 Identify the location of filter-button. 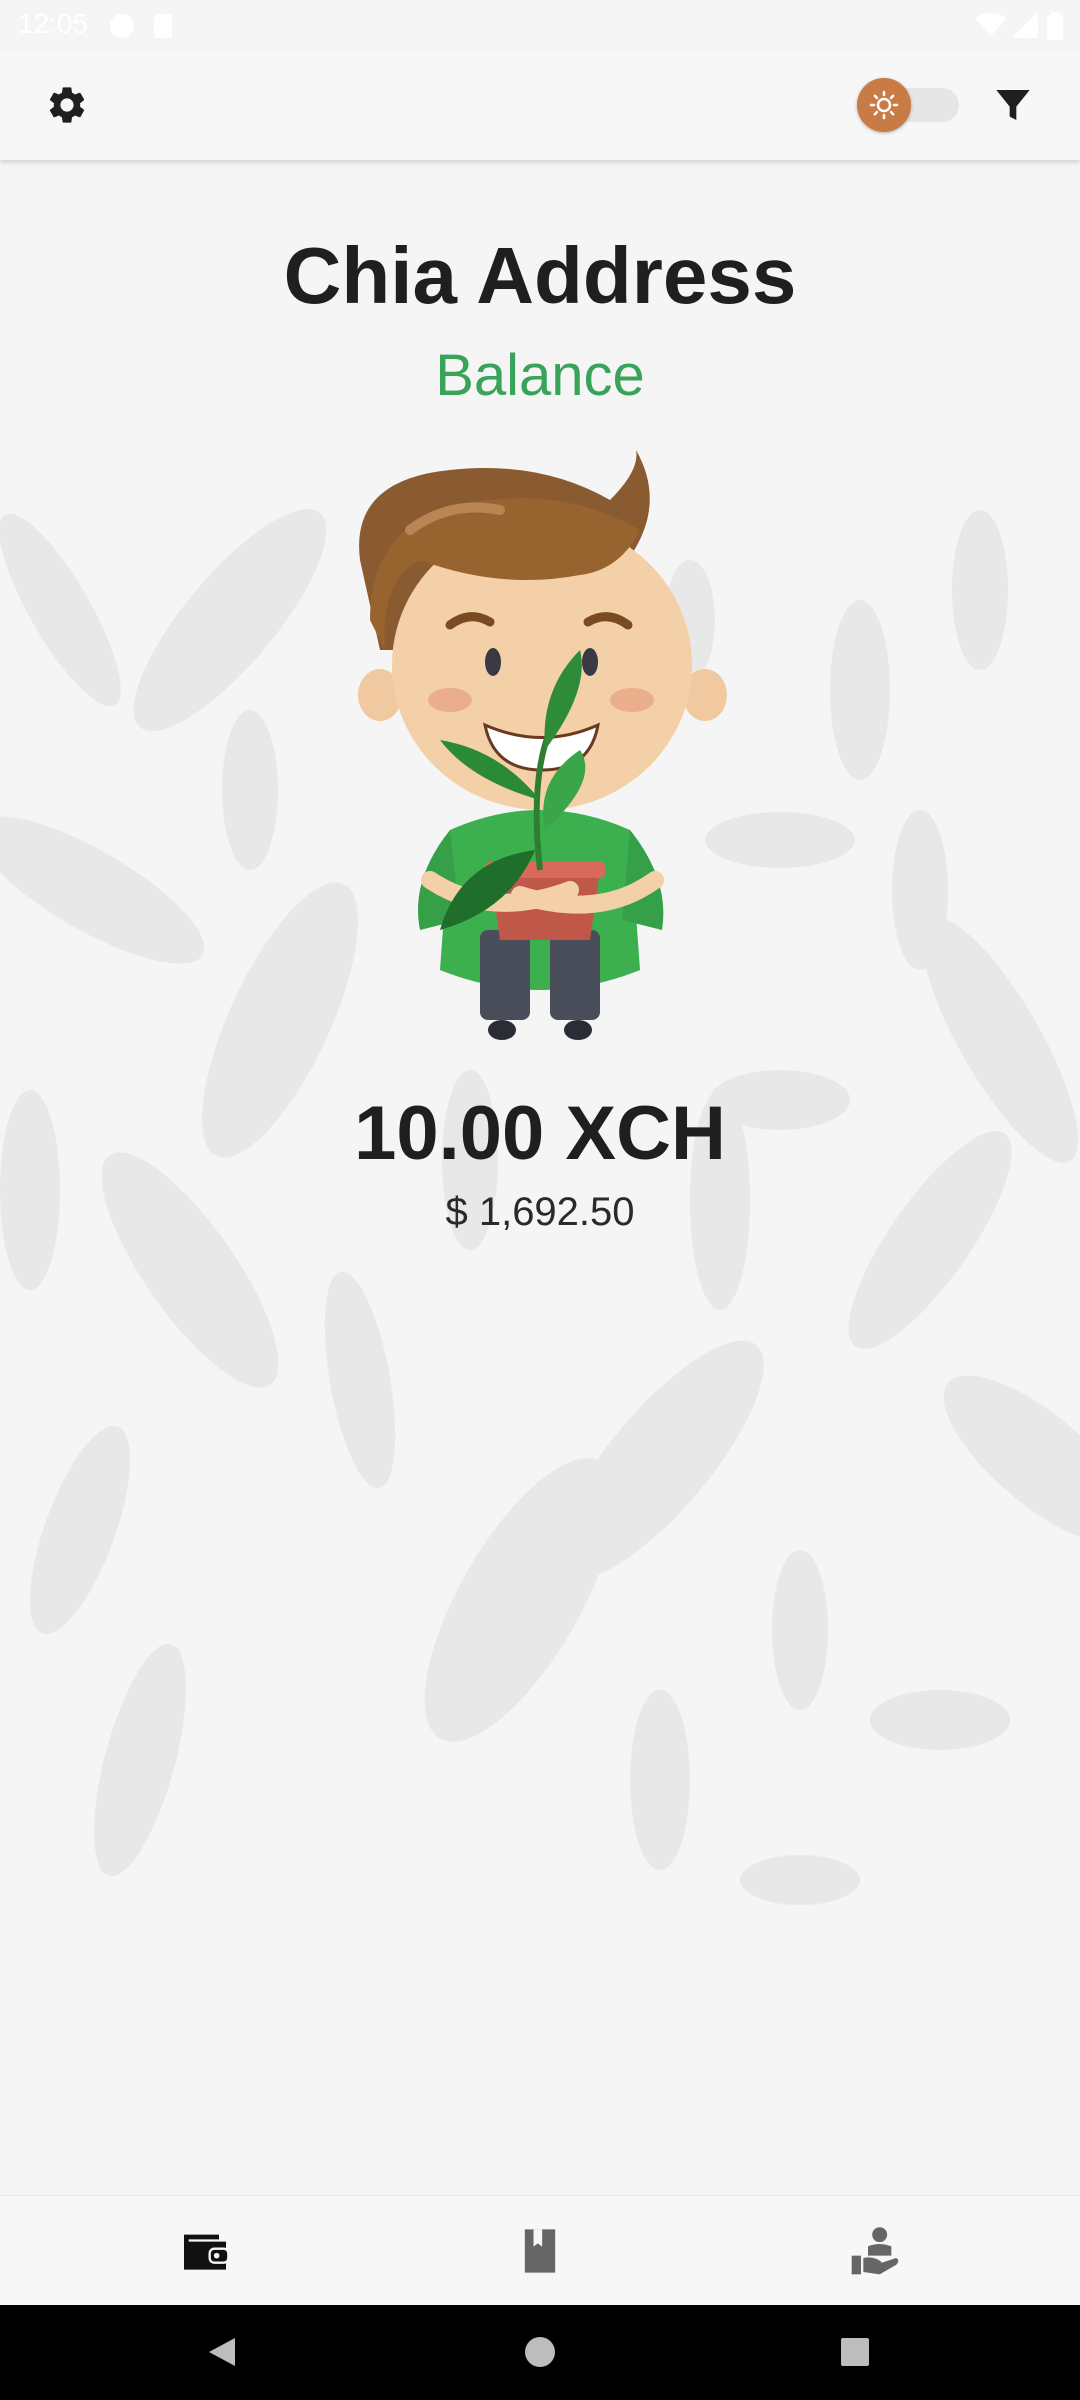
(1013, 105).